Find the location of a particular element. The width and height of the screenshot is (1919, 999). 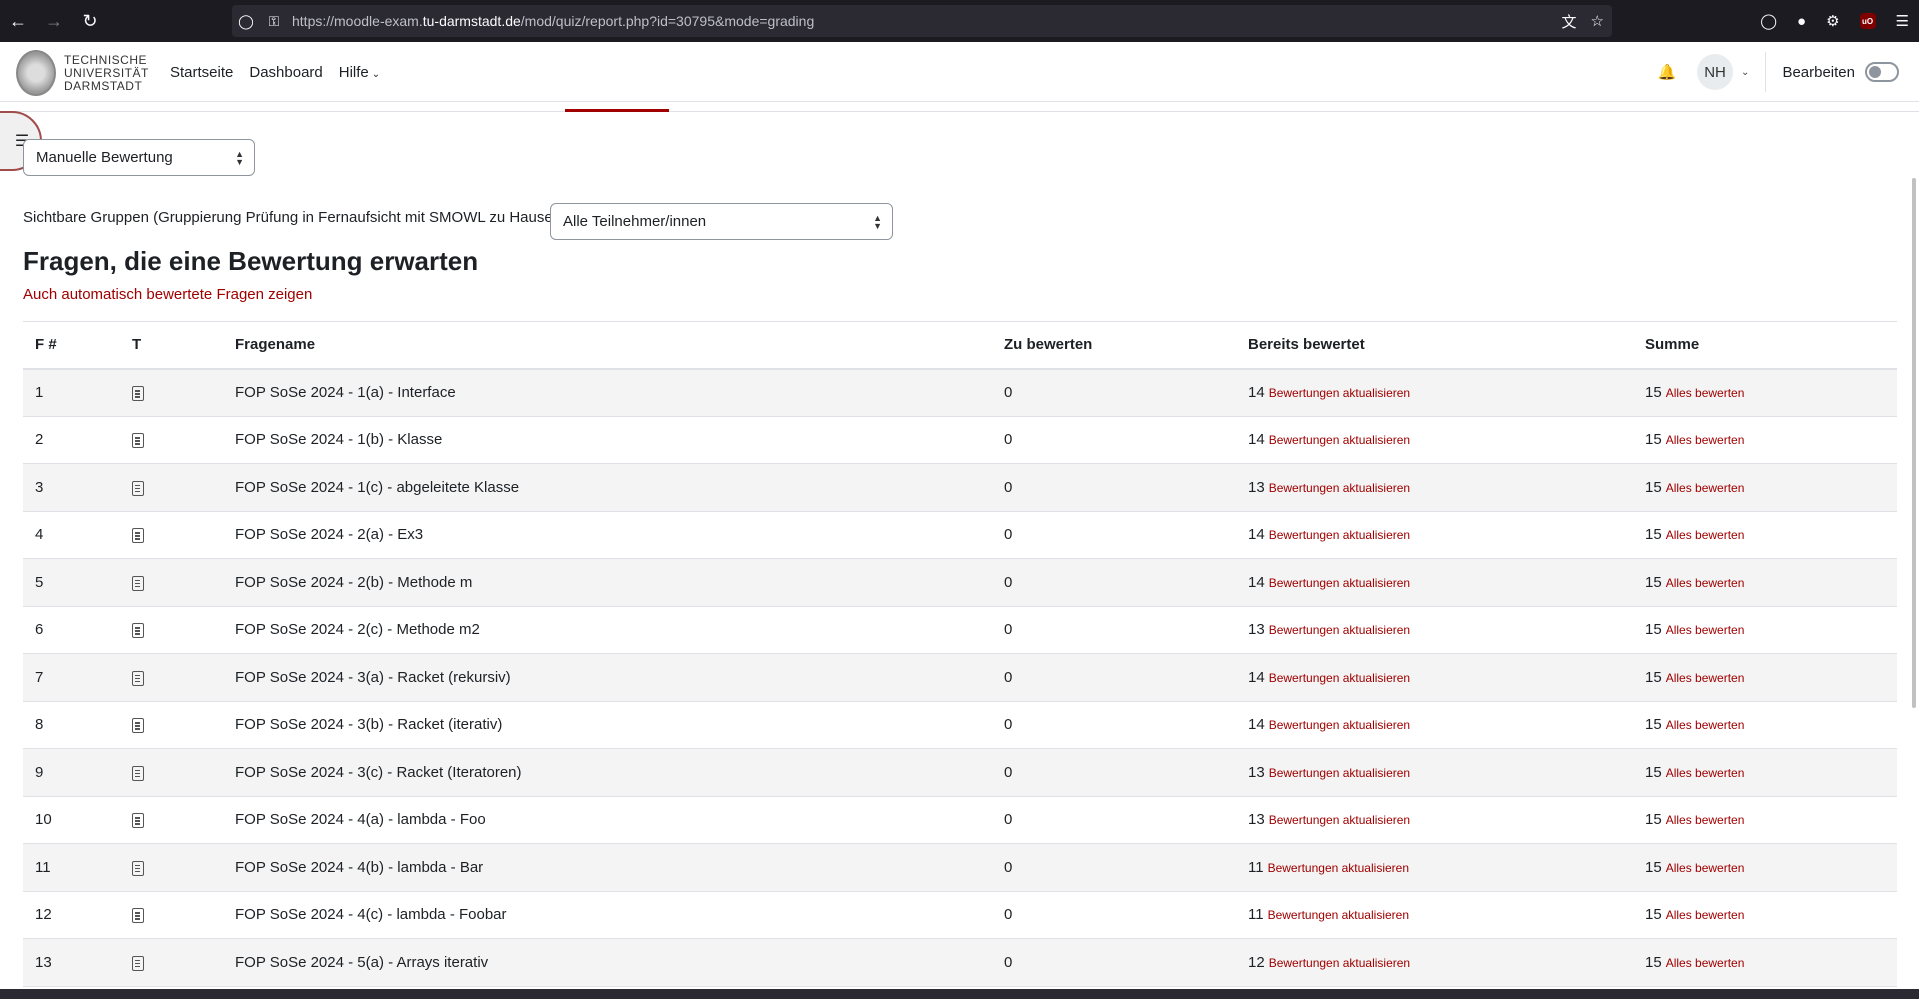

account-icon: ● is located at coordinates (1801, 21).